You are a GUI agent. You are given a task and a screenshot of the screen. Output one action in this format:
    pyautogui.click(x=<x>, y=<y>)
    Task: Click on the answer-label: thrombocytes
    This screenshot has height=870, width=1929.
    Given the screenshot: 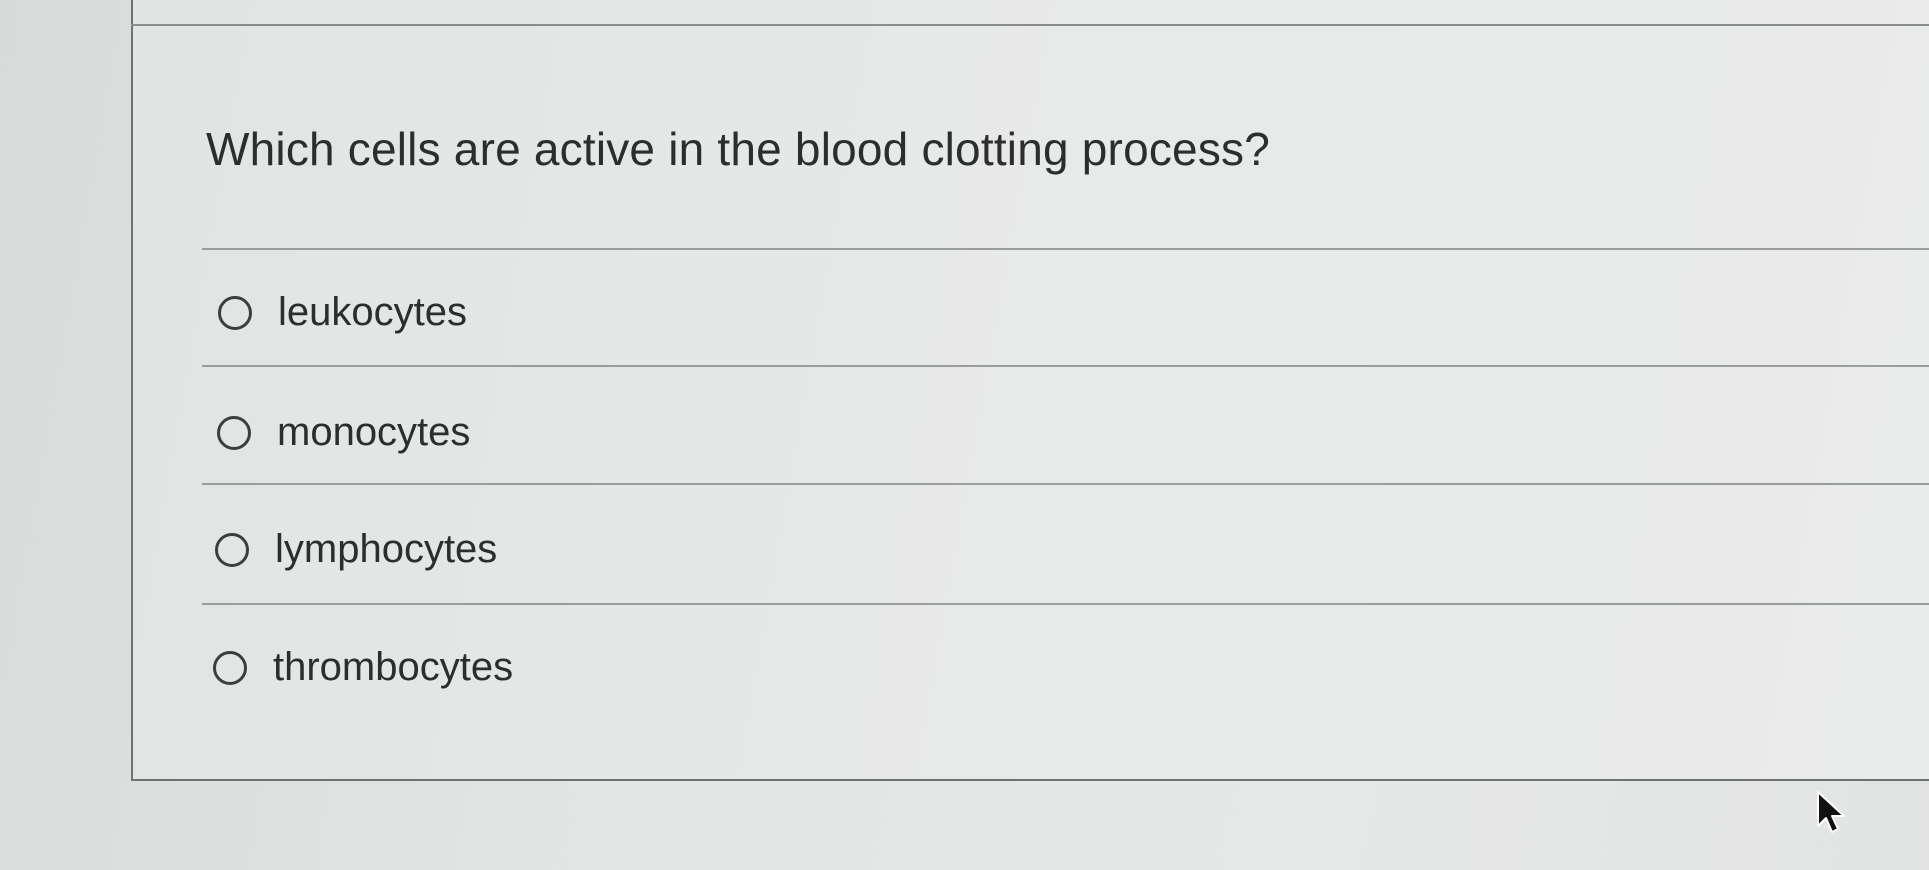 What is the action you would take?
    pyautogui.click(x=393, y=667)
    